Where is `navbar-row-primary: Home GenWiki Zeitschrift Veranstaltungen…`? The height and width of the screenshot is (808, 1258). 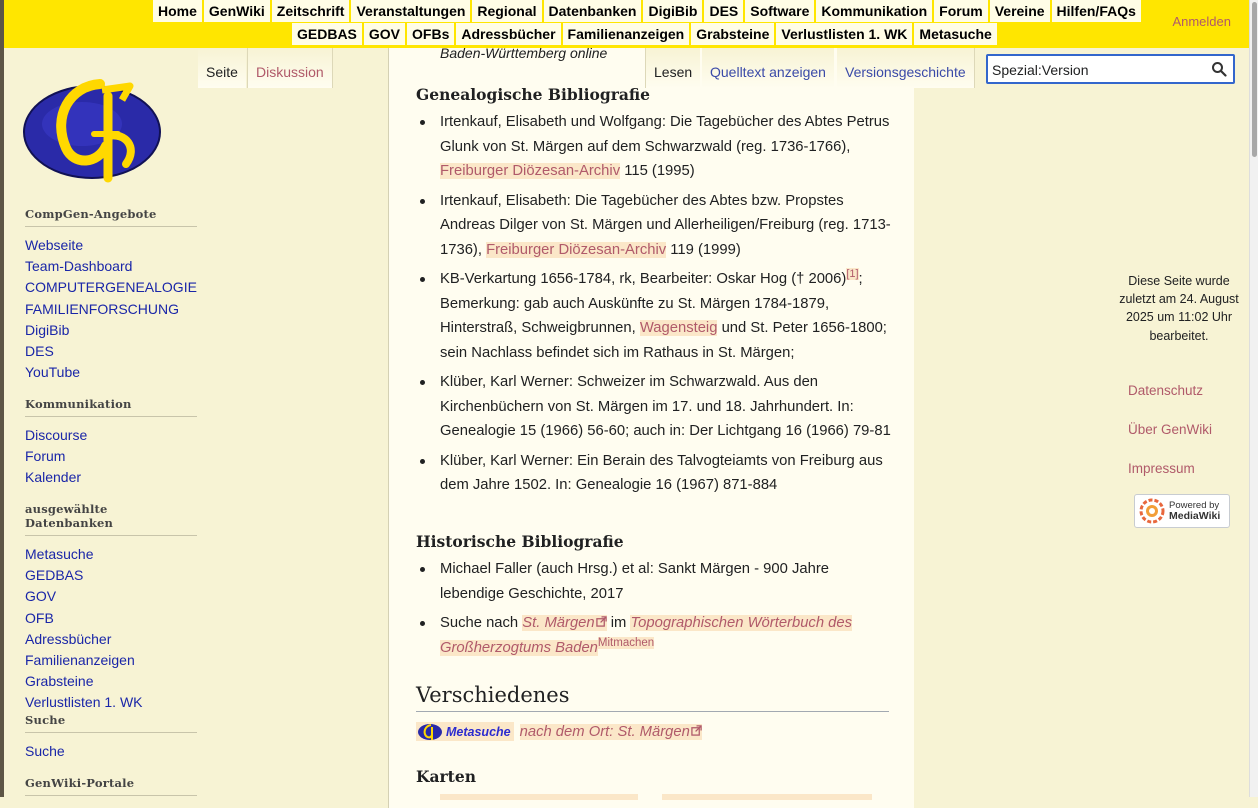 navbar-row-primary: Home GenWiki Zeitschrift Veranstaltungen… is located at coordinates (648, 11).